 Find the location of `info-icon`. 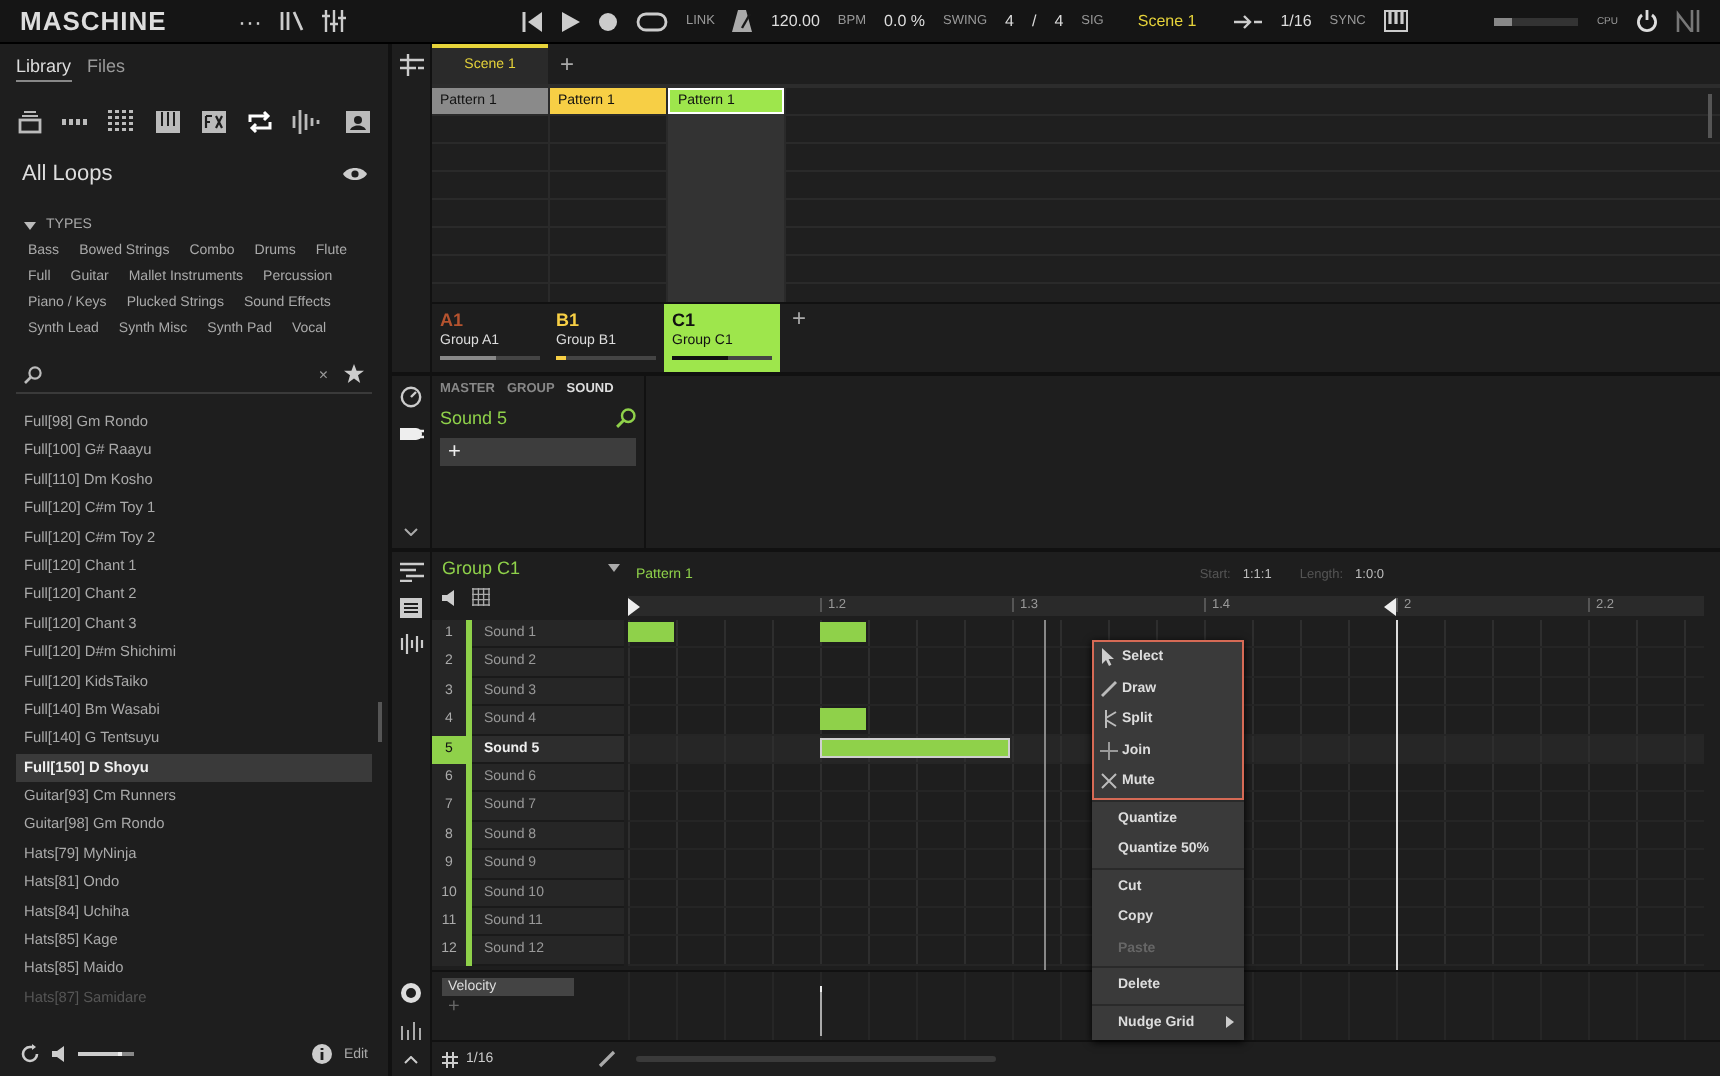

info-icon is located at coordinates (321, 1054).